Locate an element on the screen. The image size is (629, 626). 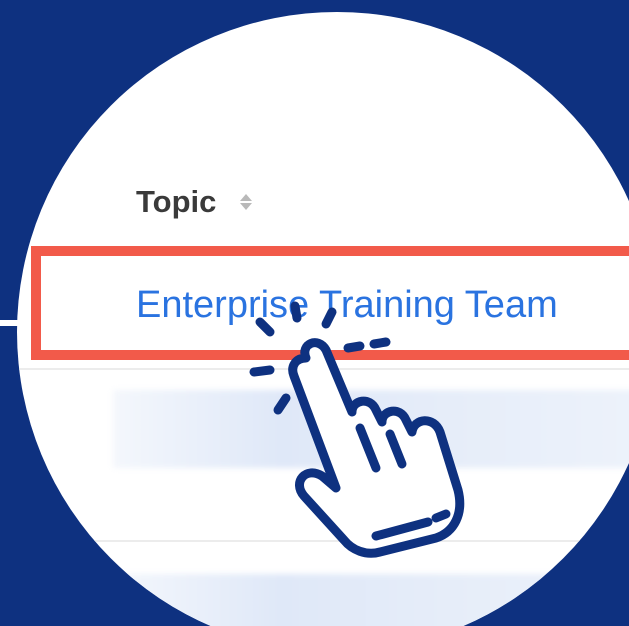
sort-icon is located at coordinates (246, 202).